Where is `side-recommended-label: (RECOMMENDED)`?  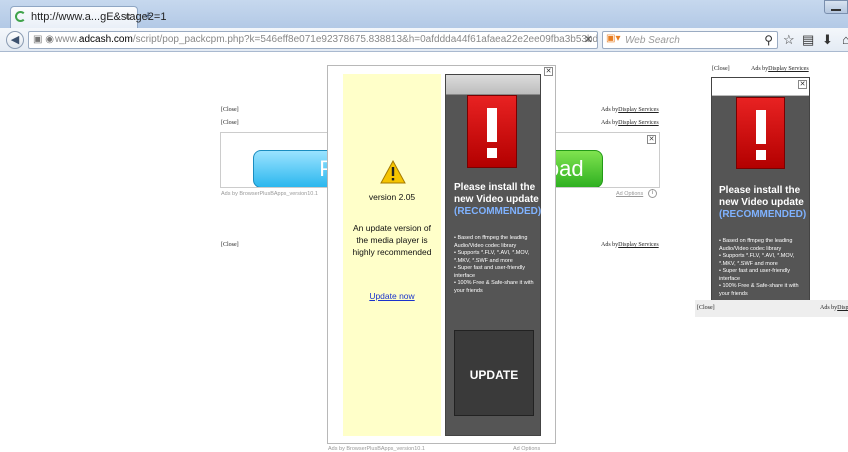
side-recommended-label: (RECOMMENDED) is located at coordinates (763, 214).